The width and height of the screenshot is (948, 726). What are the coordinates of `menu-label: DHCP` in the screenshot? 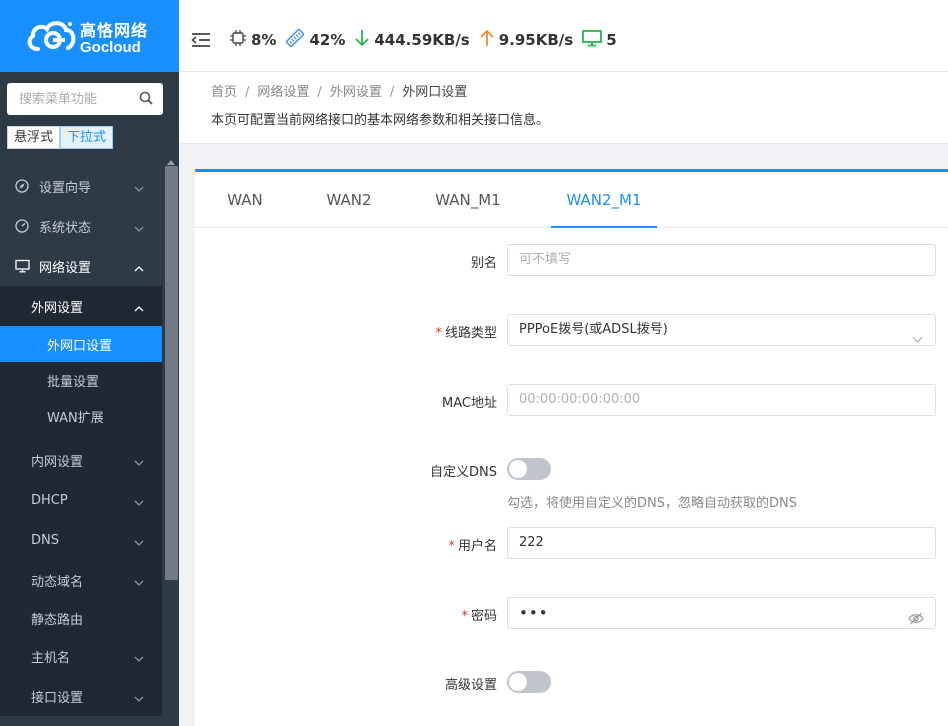 It's located at (49, 500).